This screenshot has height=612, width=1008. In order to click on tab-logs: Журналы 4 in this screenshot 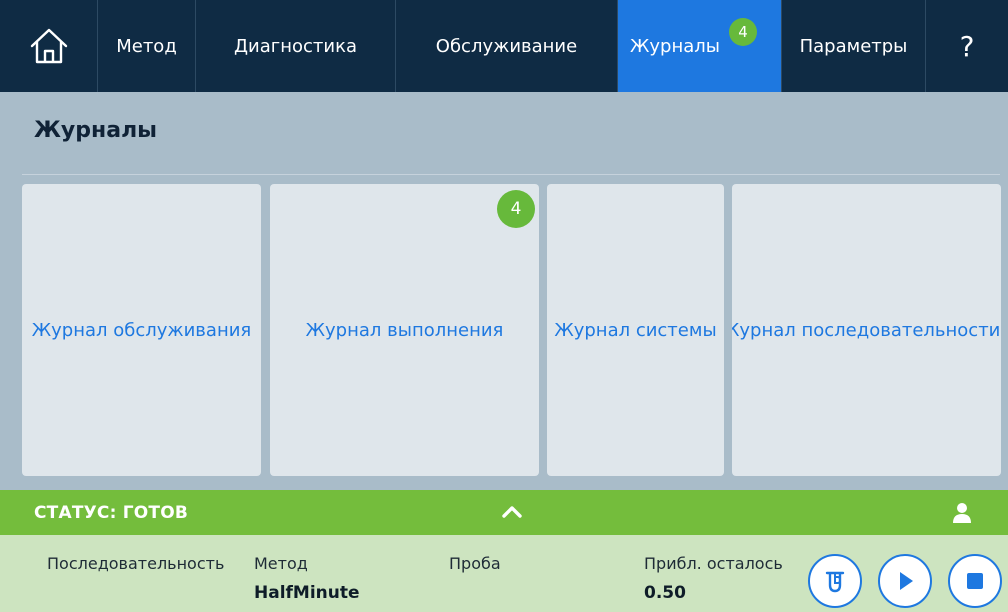, I will do `click(700, 46)`.